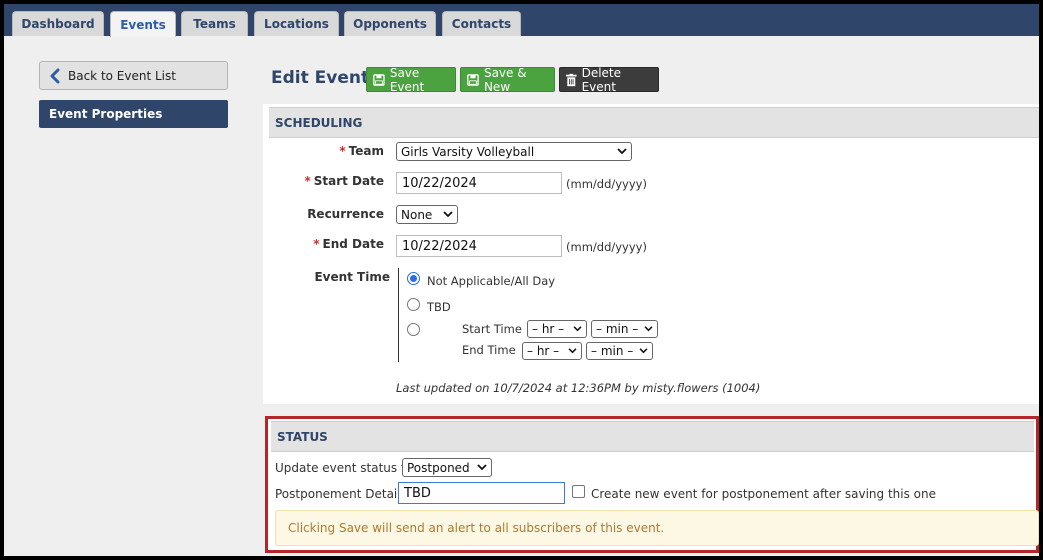 The width and height of the screenshot is (1043, 560). Describe the element at coordinates (407, 79) in the screenshot. I see `save-event-label: Save Event` at that location.